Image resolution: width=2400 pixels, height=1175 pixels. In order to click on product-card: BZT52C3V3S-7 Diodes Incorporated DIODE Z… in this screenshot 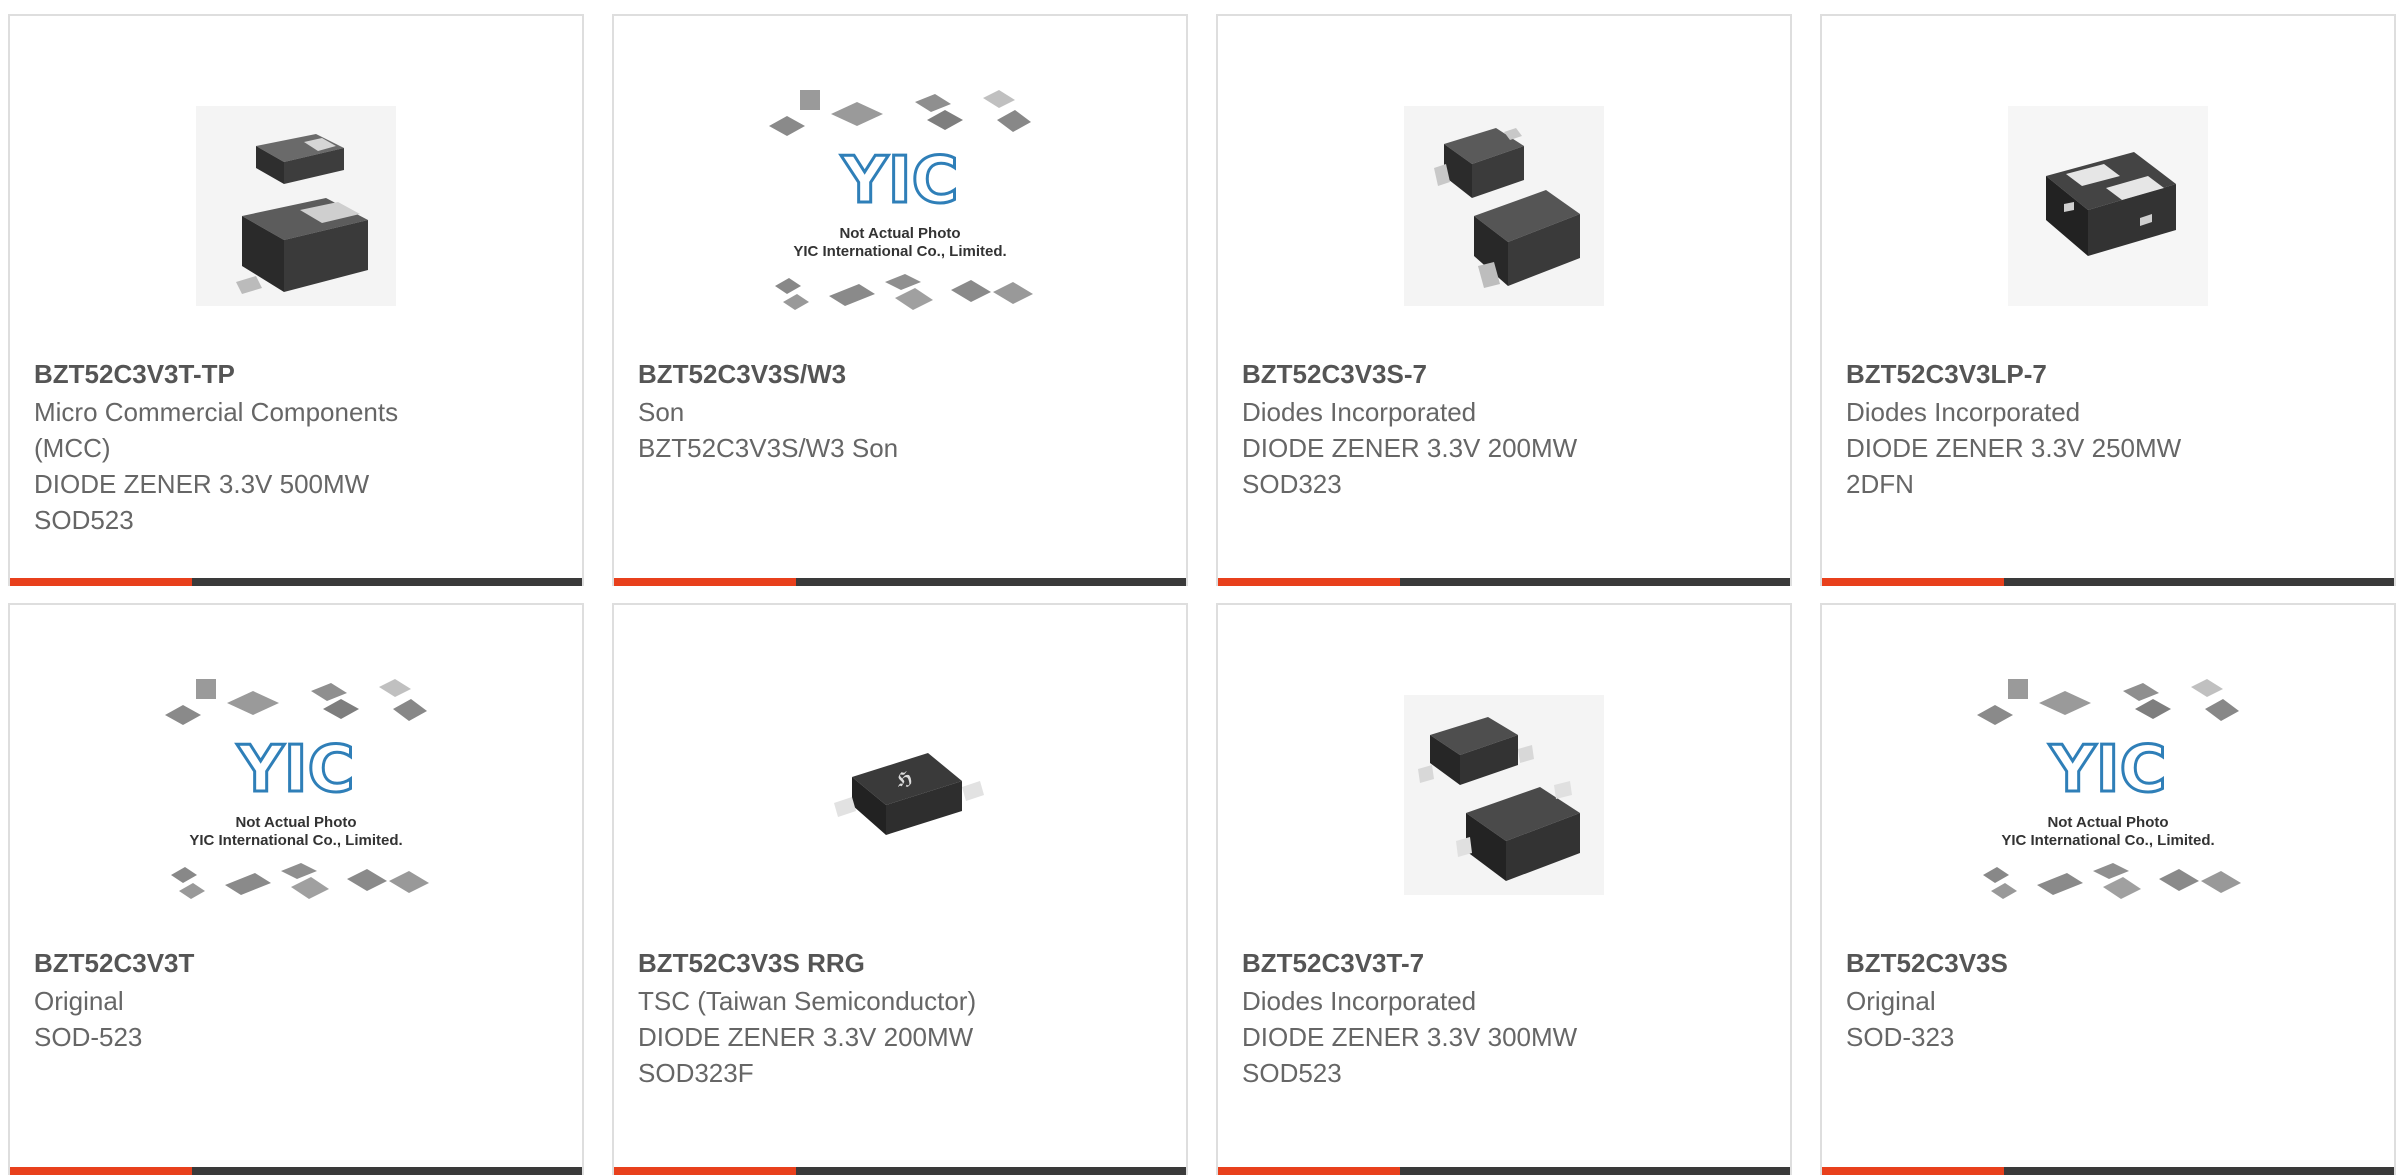, I will do `click(1504, 300)`.